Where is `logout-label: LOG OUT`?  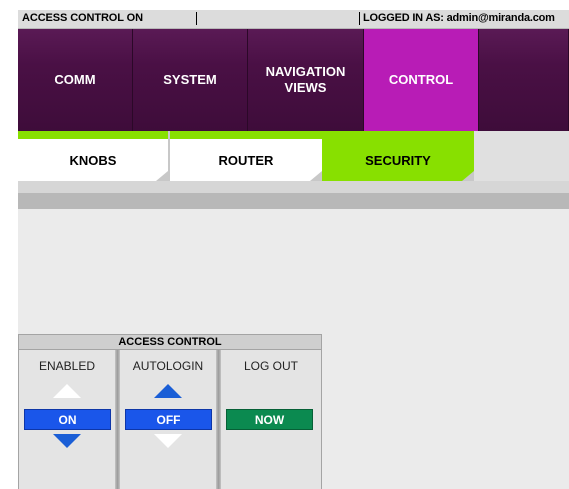 logout-label: LOG OUT is located at coordinates (270, 366).